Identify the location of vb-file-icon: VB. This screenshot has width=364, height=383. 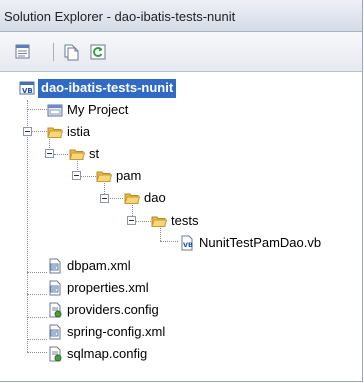
(187, 243).